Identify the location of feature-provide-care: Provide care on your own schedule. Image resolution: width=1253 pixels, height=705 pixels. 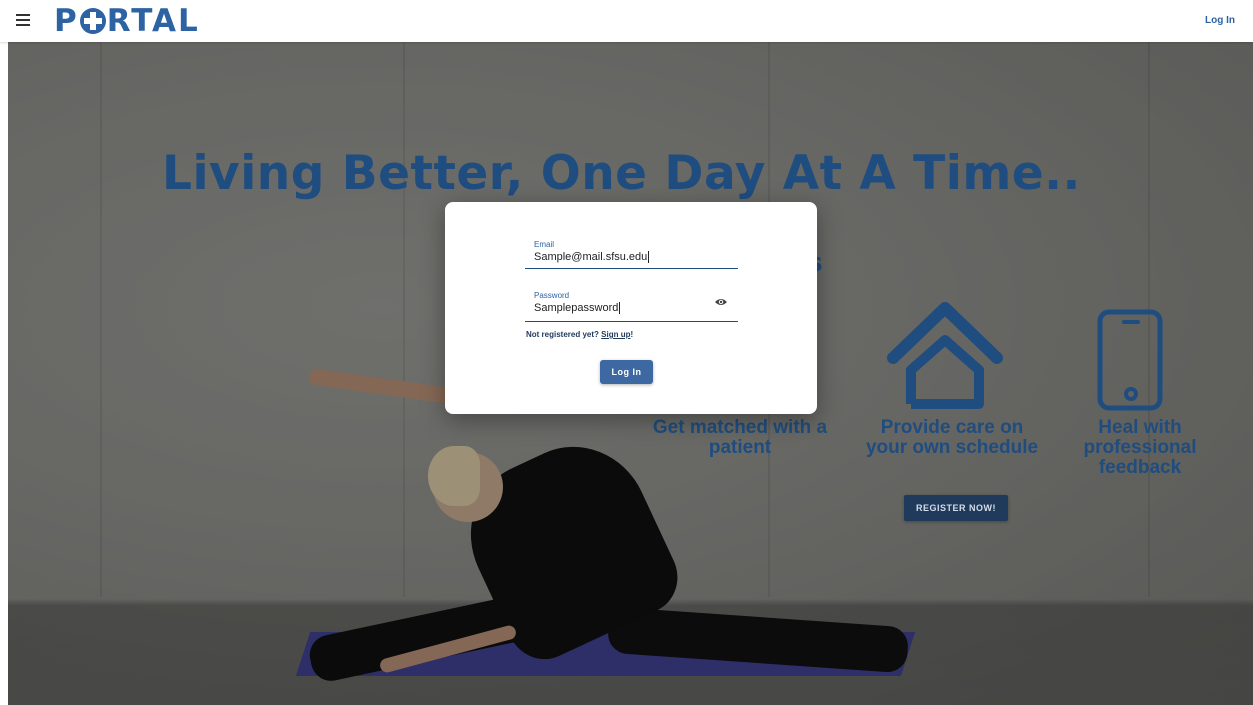
(952, 437).